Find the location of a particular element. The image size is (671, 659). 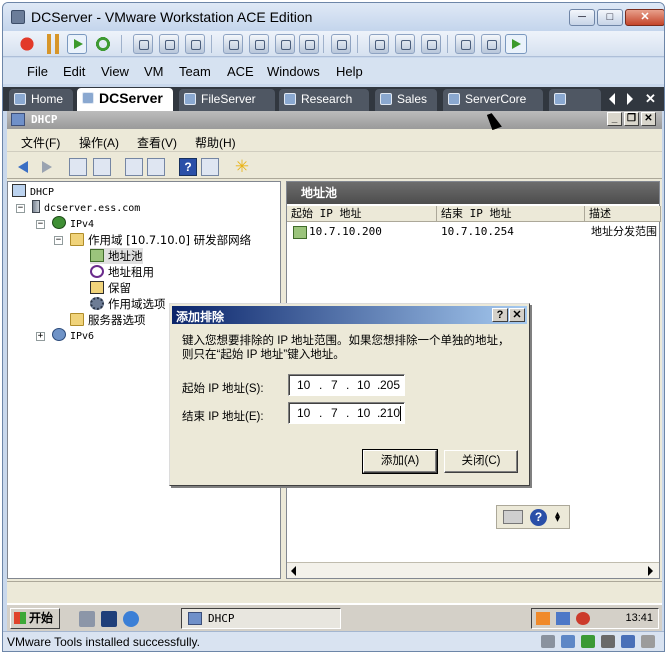

tree-node-server: dcserver.ess.com is located at coordinates (86, 208).